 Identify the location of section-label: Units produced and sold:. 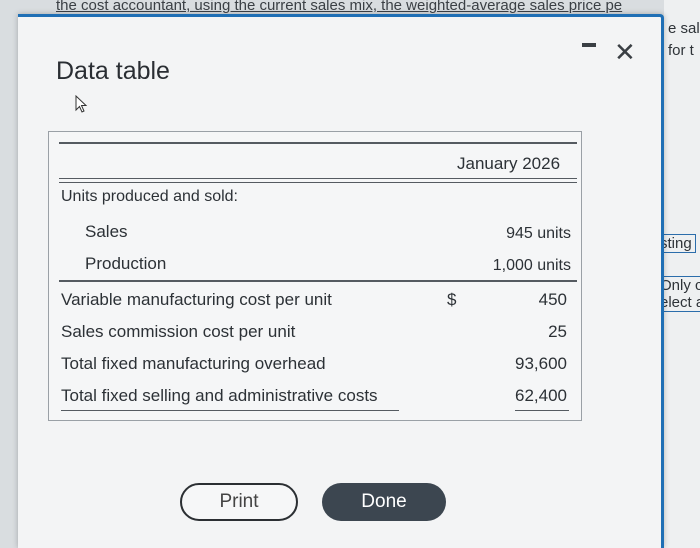
(149, 196).